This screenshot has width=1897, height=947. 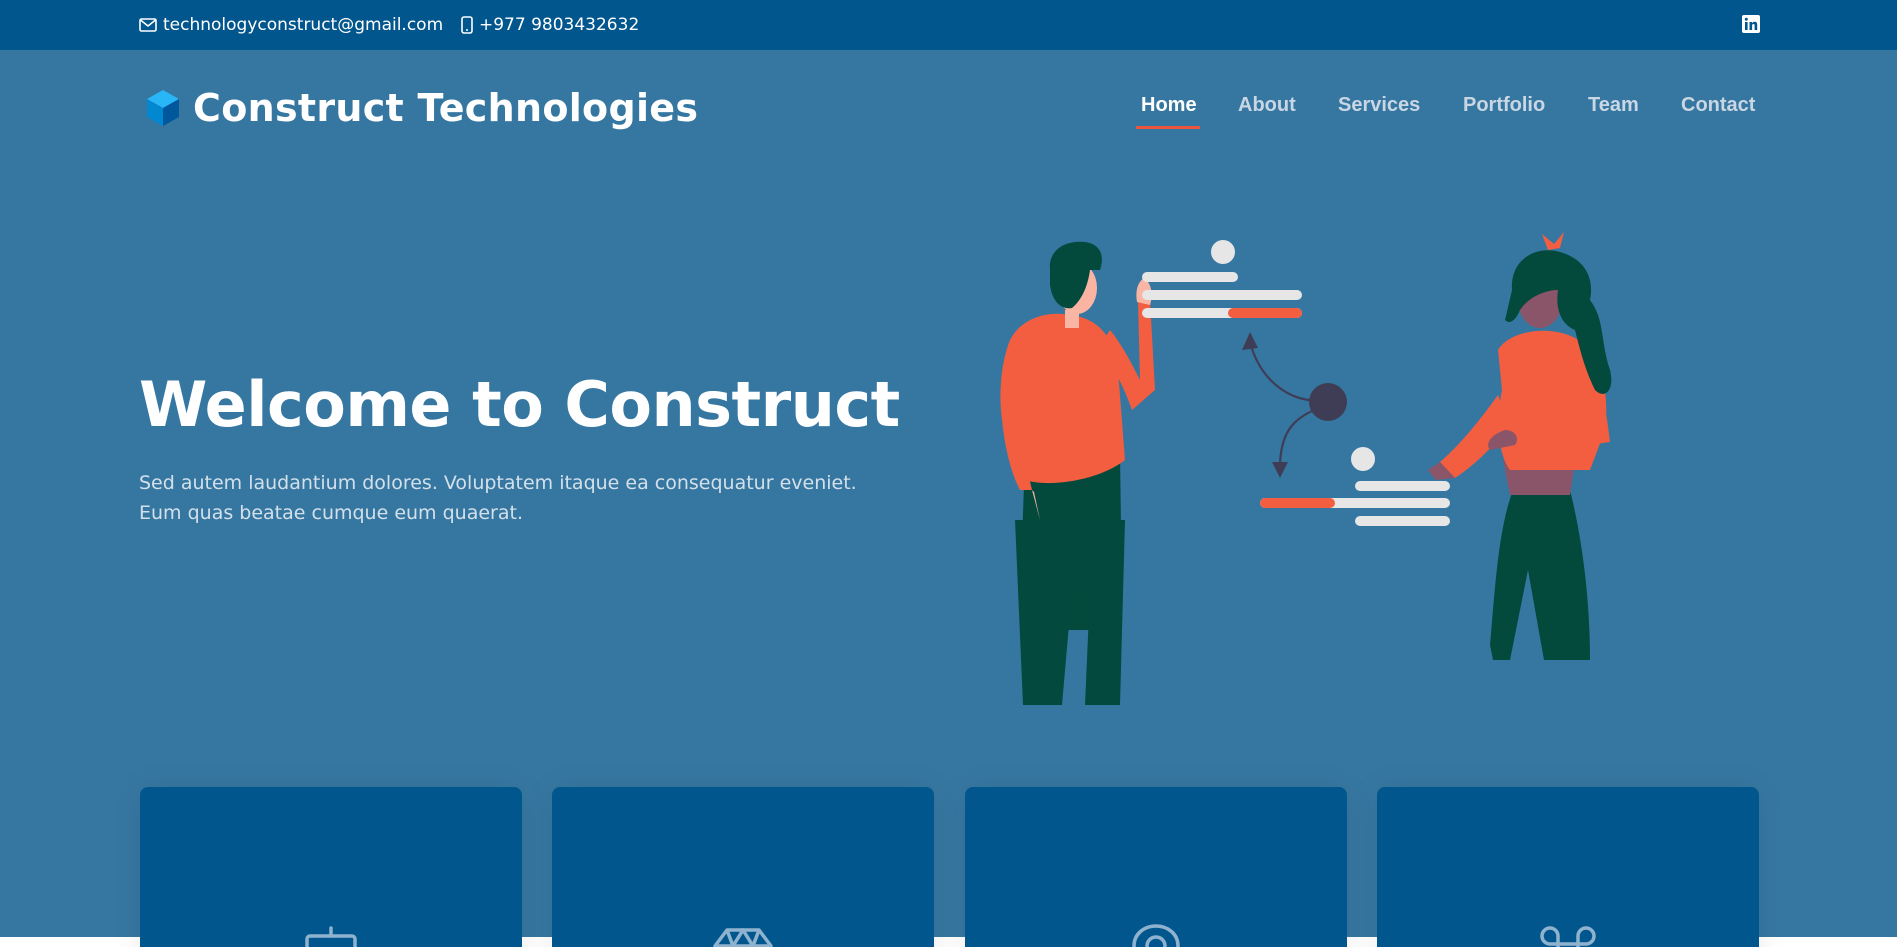 I want to click on nav-portfolio: Portfolio, so click(x=1504, y=105).